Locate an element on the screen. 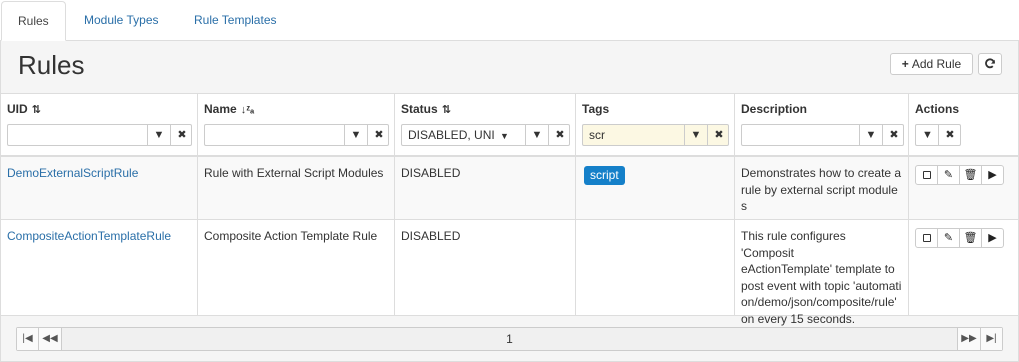  rule-name: Composite Action Template Rule is located at coordinates (291, 236).